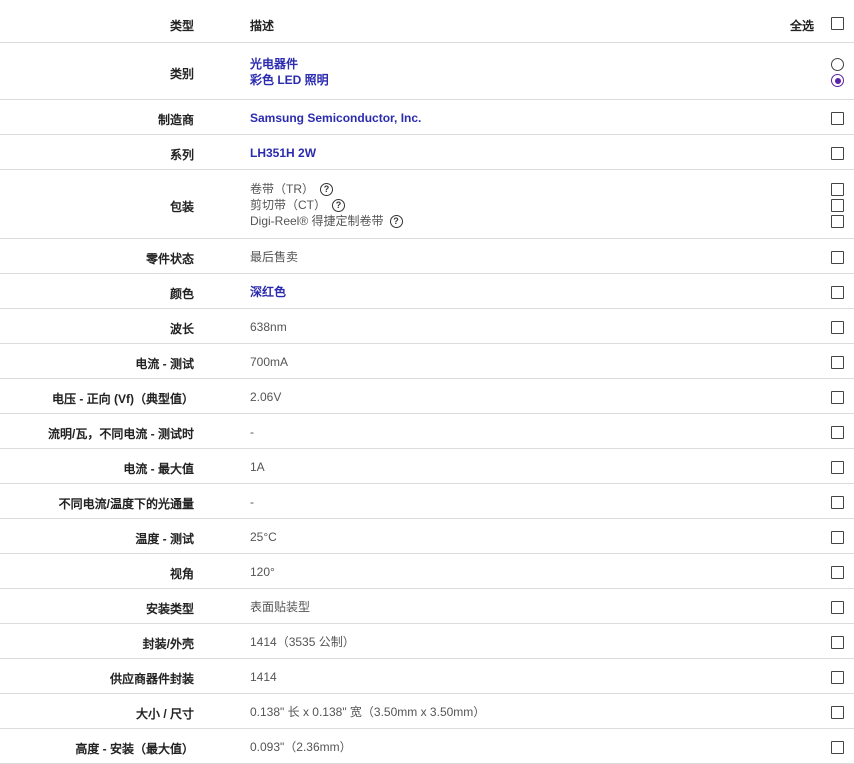 The image size is (854, 764). What do you see at coordinates (838, 23) in the screenshot?
I see `select-all-checkbox` at bounding box center [838, 23].